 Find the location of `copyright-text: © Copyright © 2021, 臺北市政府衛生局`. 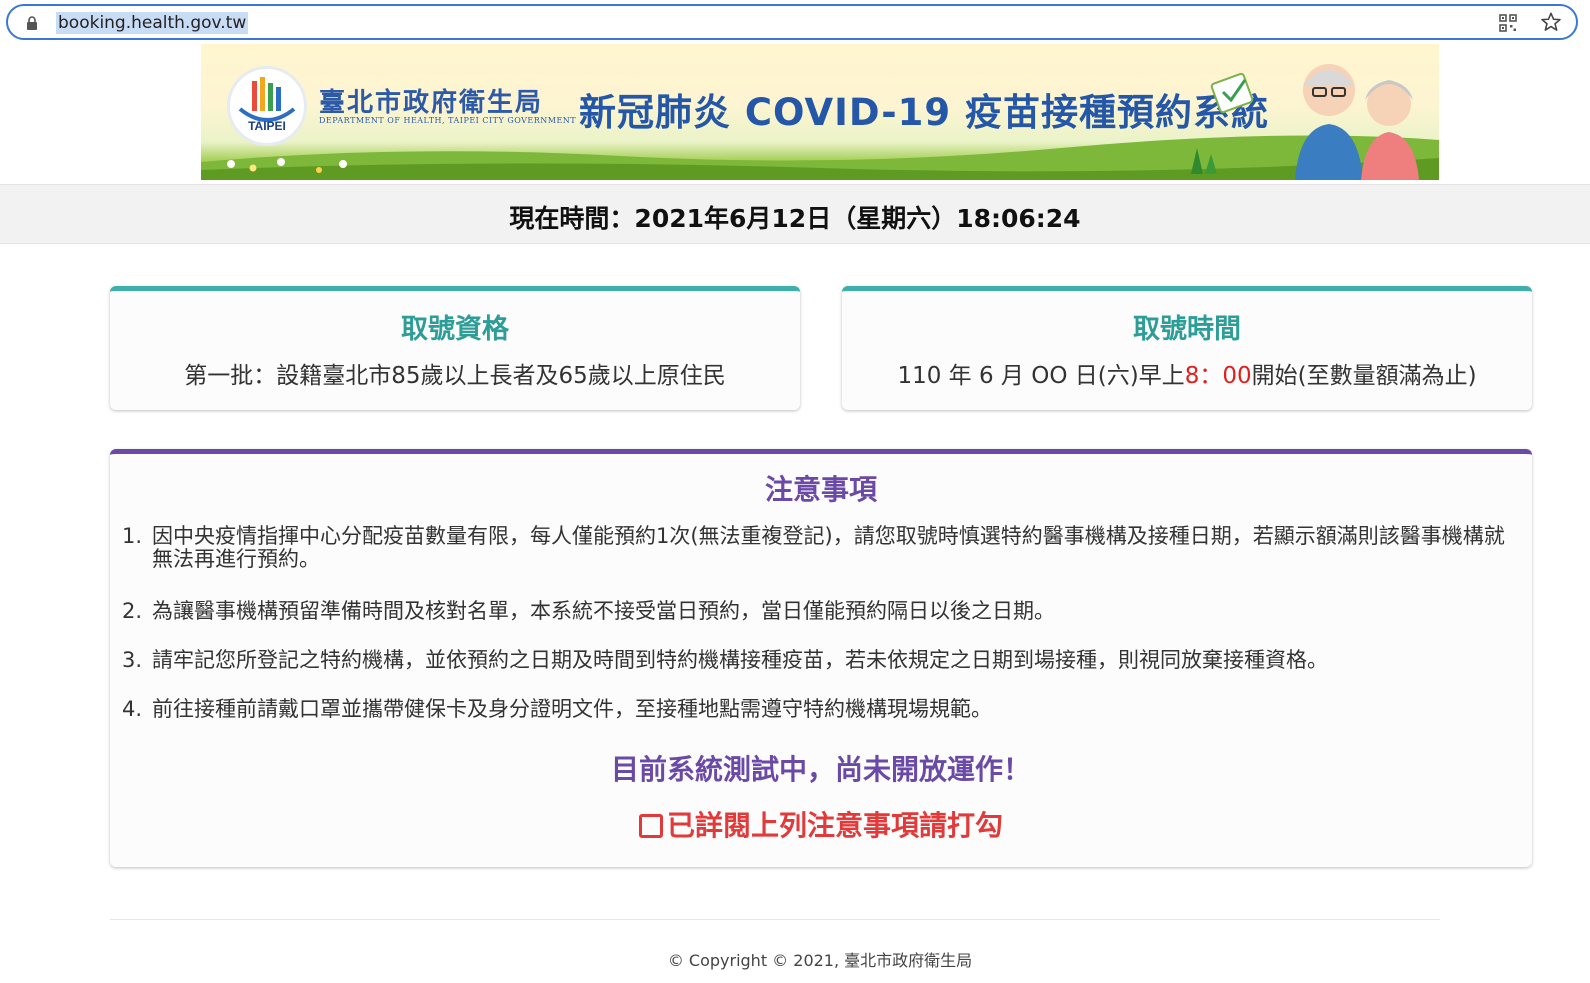

copyright-text: © Copyright © 2021, 臺北市政府衛生局 is located at coordinates (820, 960).